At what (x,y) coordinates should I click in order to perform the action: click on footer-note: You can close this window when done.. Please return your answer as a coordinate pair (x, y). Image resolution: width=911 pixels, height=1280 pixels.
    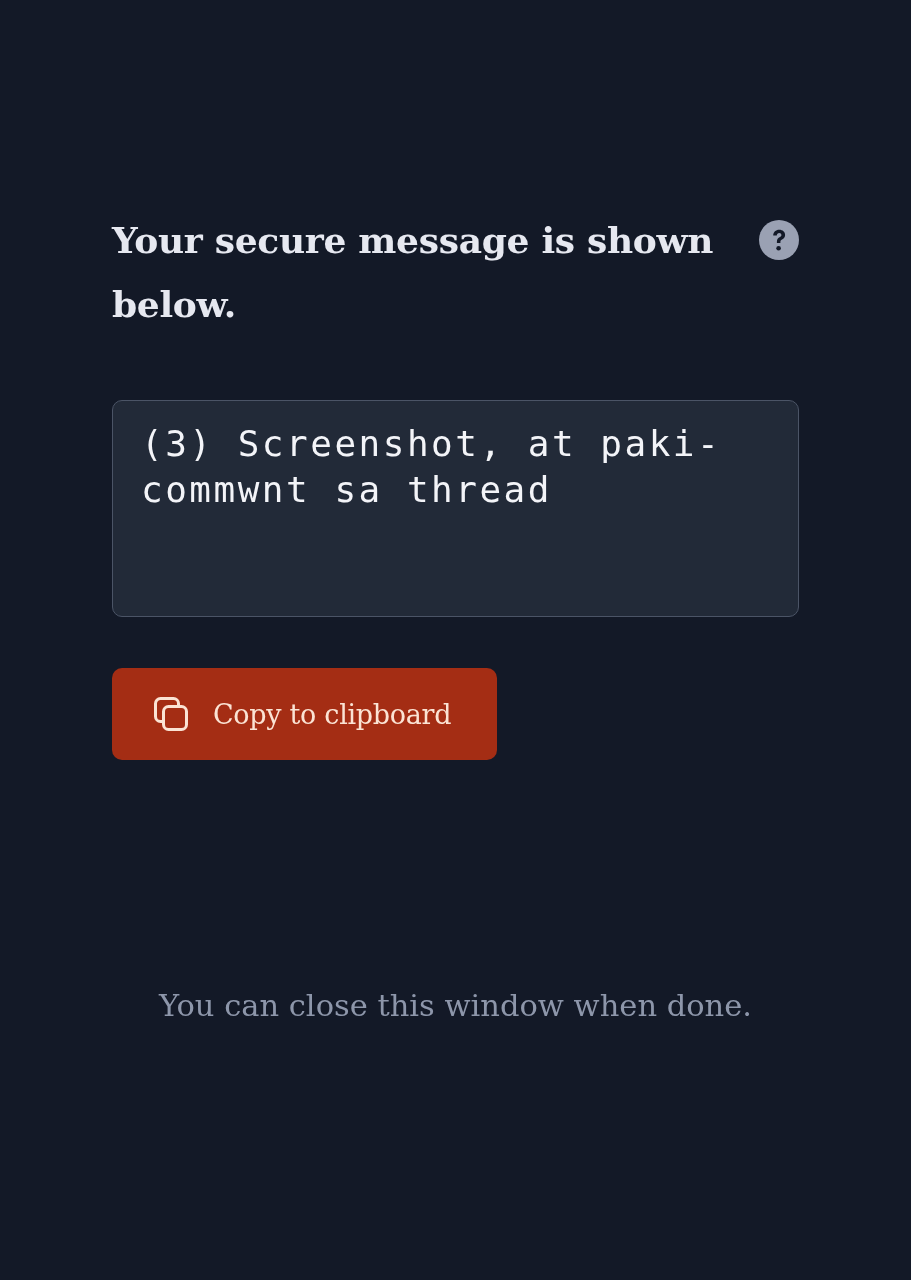
    Looking at the image, I should click on (455, 1006).